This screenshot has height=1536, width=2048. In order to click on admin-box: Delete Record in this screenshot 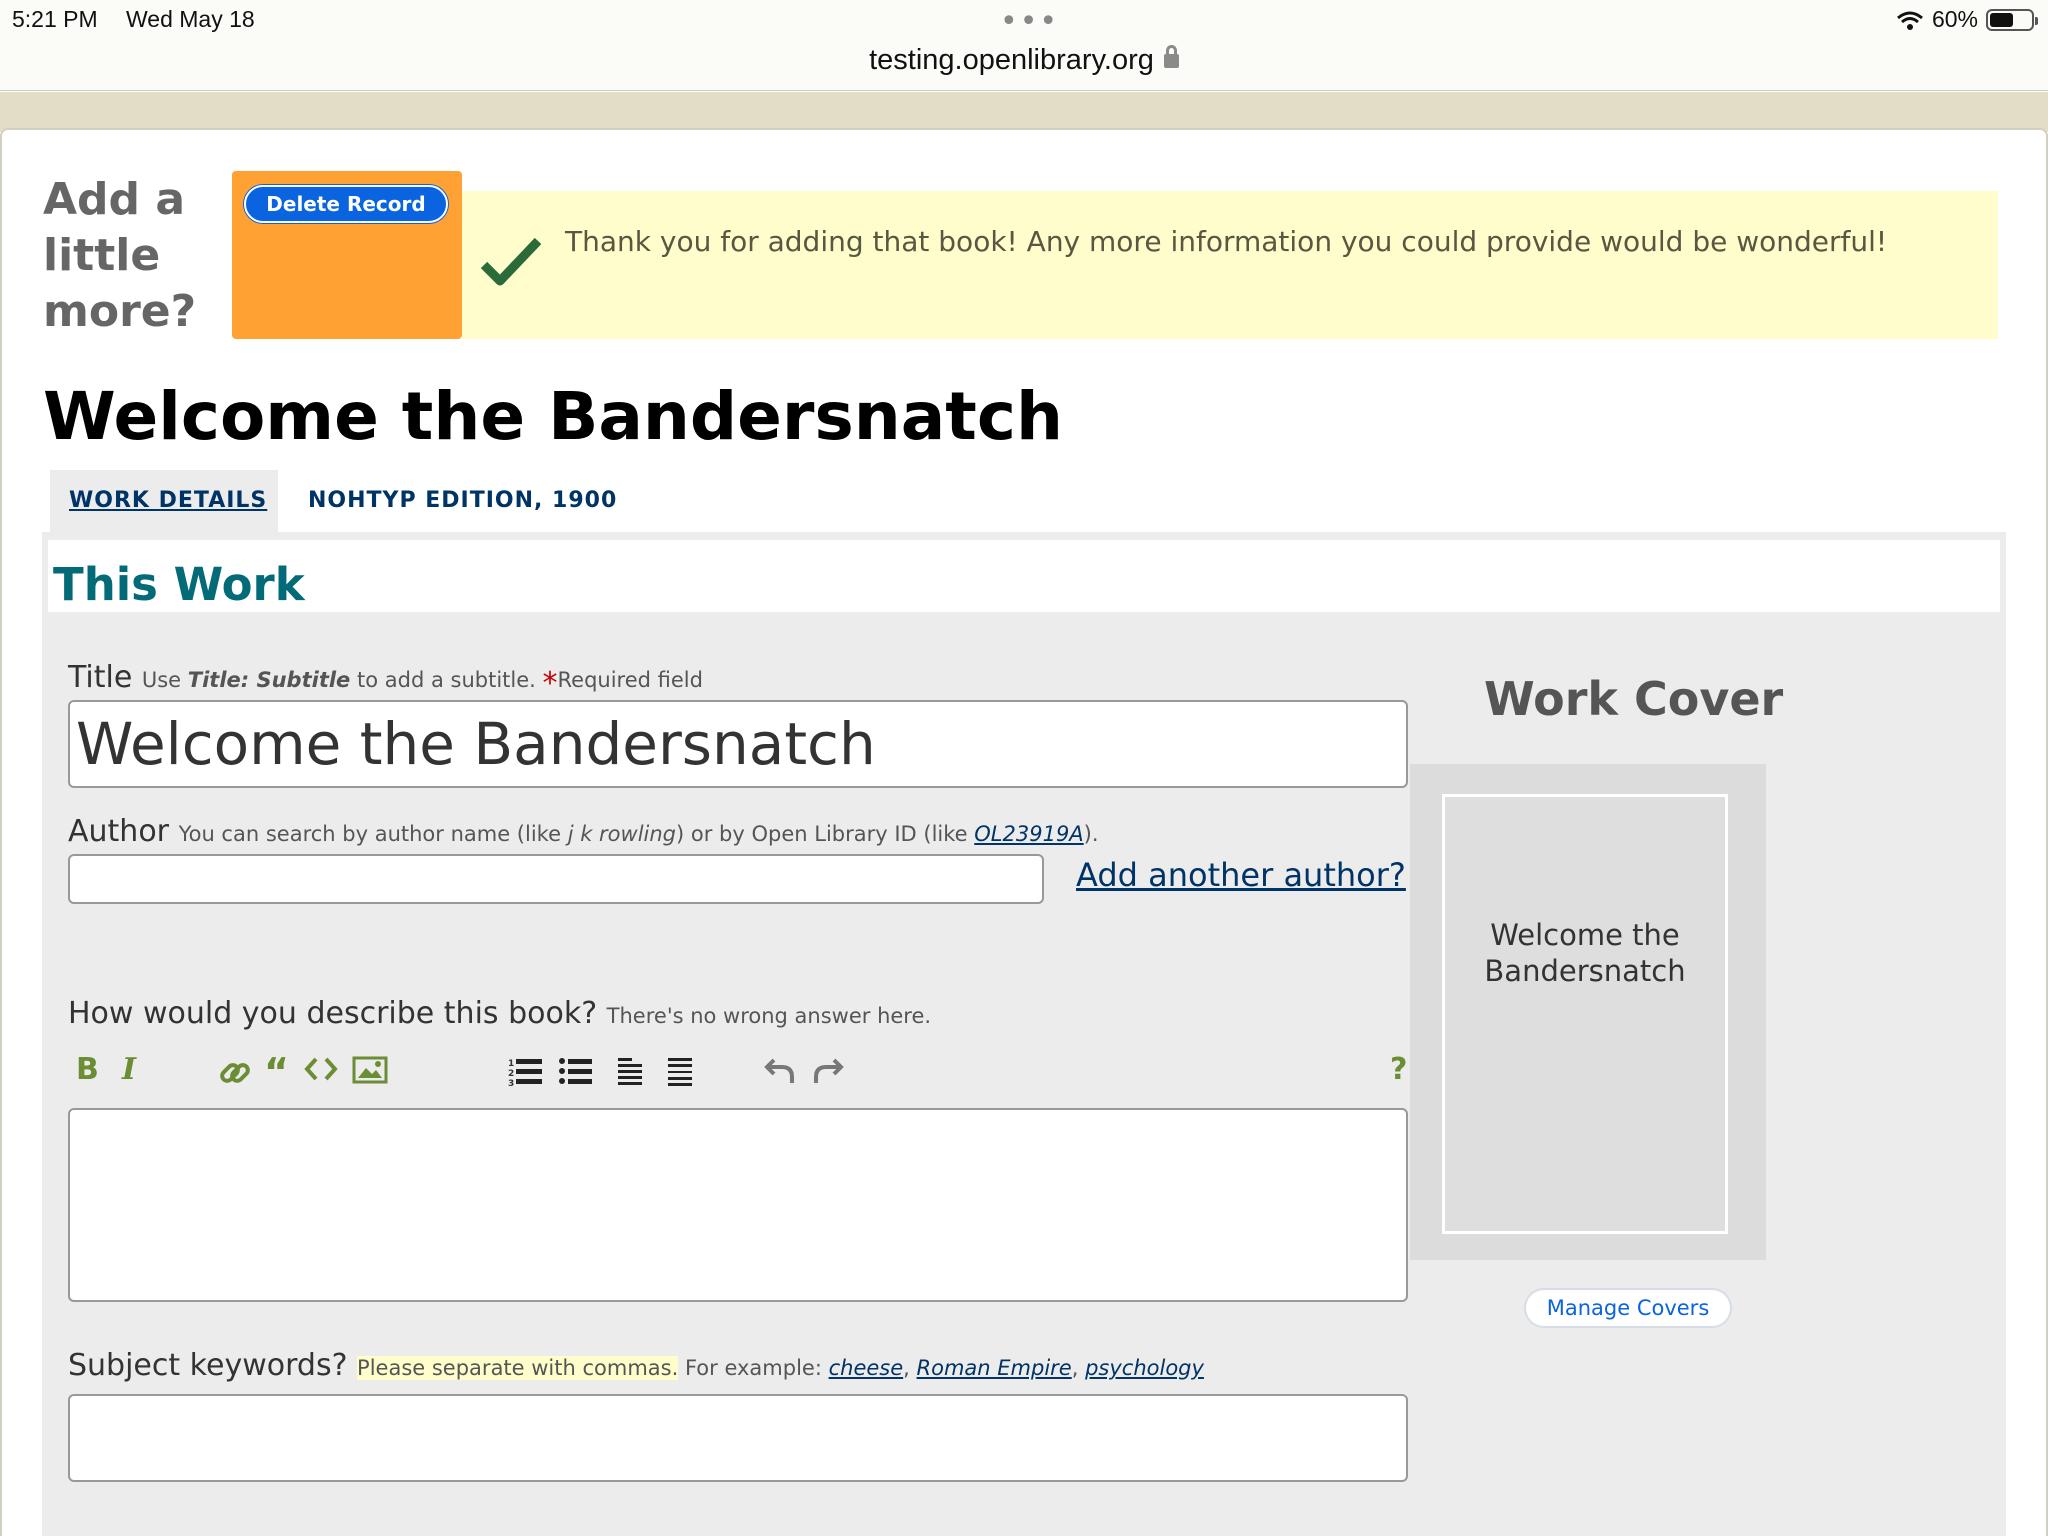, I will do `click(347, 255)`.